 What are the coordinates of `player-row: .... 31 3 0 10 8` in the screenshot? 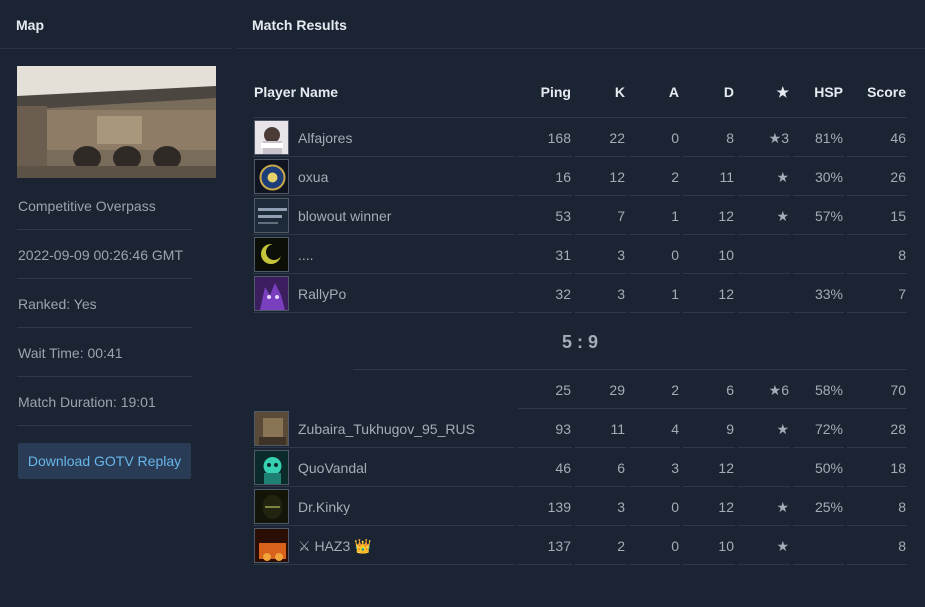 It's located at (580, 254).